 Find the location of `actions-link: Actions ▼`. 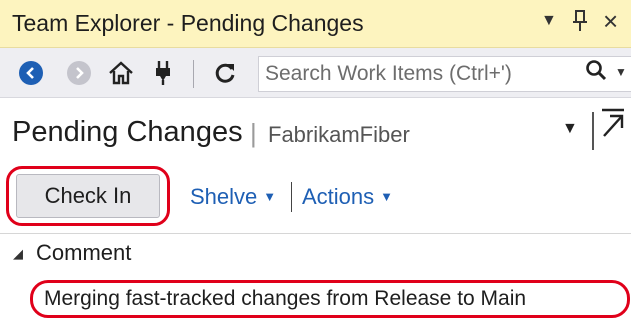

actions-link: Actions ▼ is located at coordinates (347, 197).